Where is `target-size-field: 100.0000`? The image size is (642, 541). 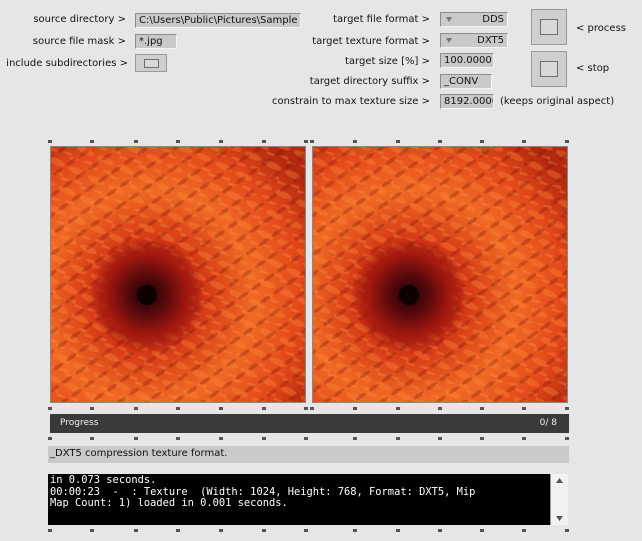
target-size-field: 100.0000 is located at coordinates (467, 60).